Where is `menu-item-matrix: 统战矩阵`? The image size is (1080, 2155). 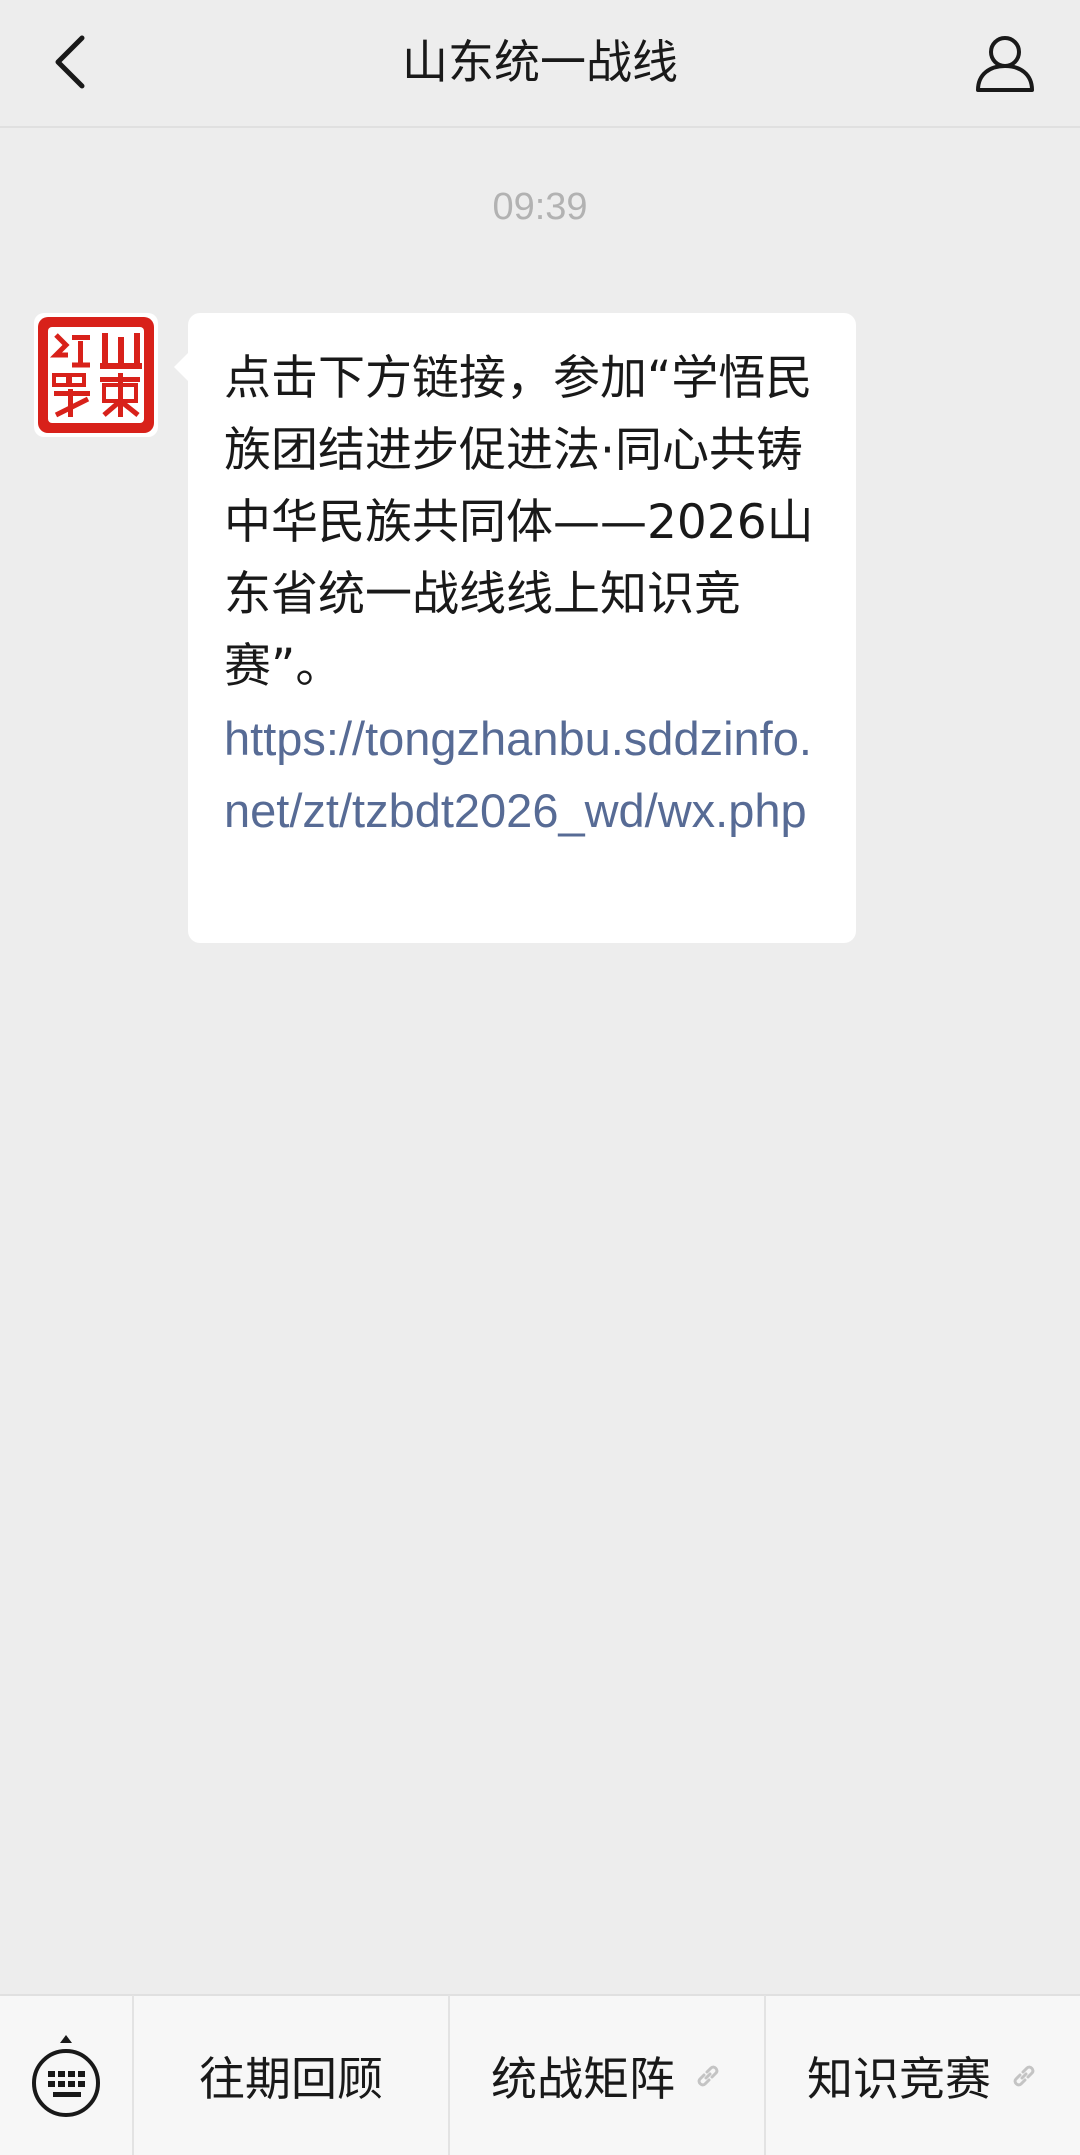
menu-item-matrix: 统战矩阵 is located at coordinates (606, 2075).